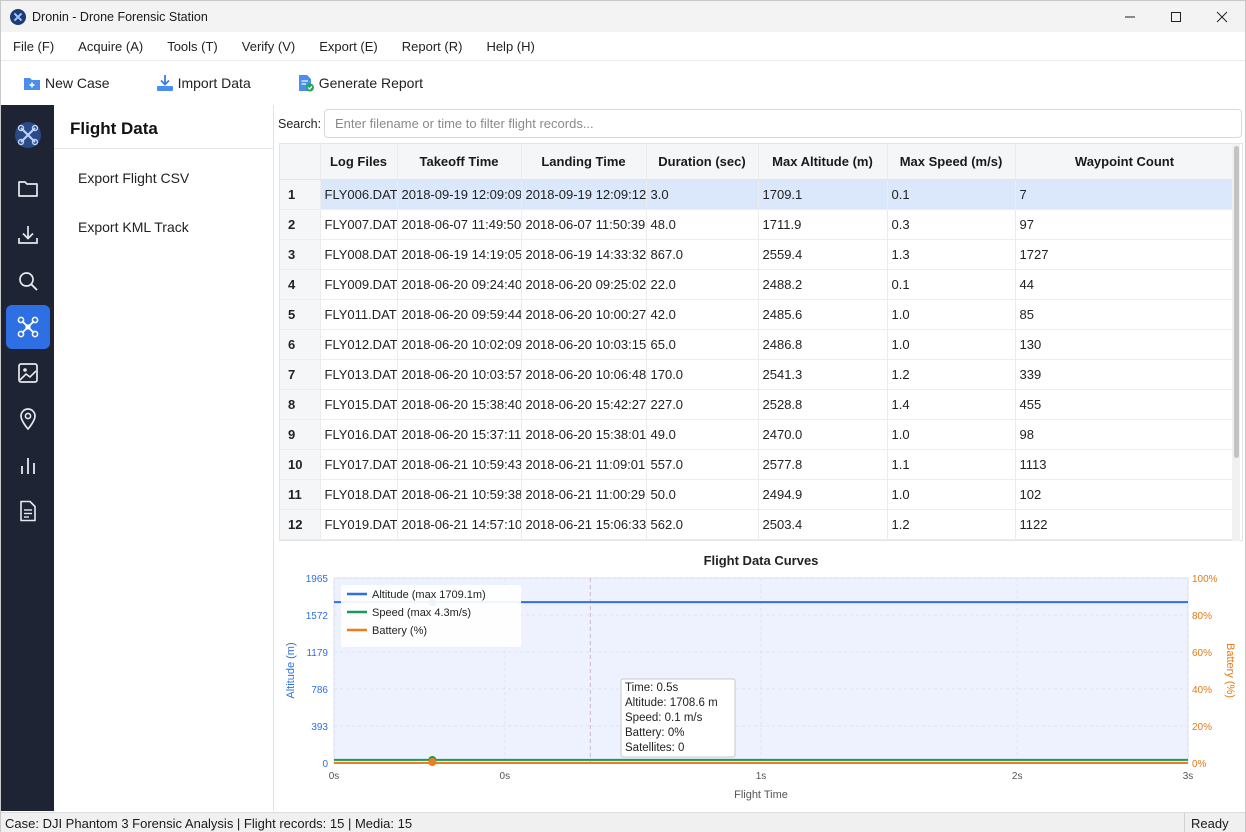  Describe the element at coordinates (702, 254) in the screenshot. I see `cell-duration: 867.0` at that location.